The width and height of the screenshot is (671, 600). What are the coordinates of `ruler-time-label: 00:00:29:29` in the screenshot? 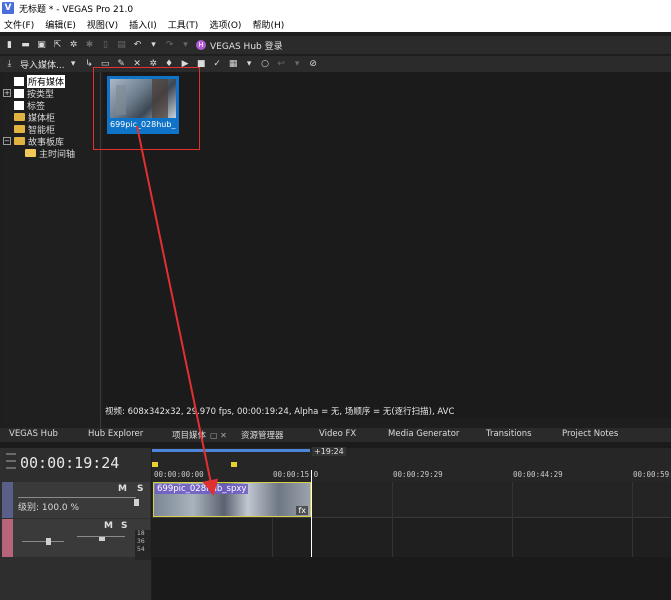 It's located at (418, 474).